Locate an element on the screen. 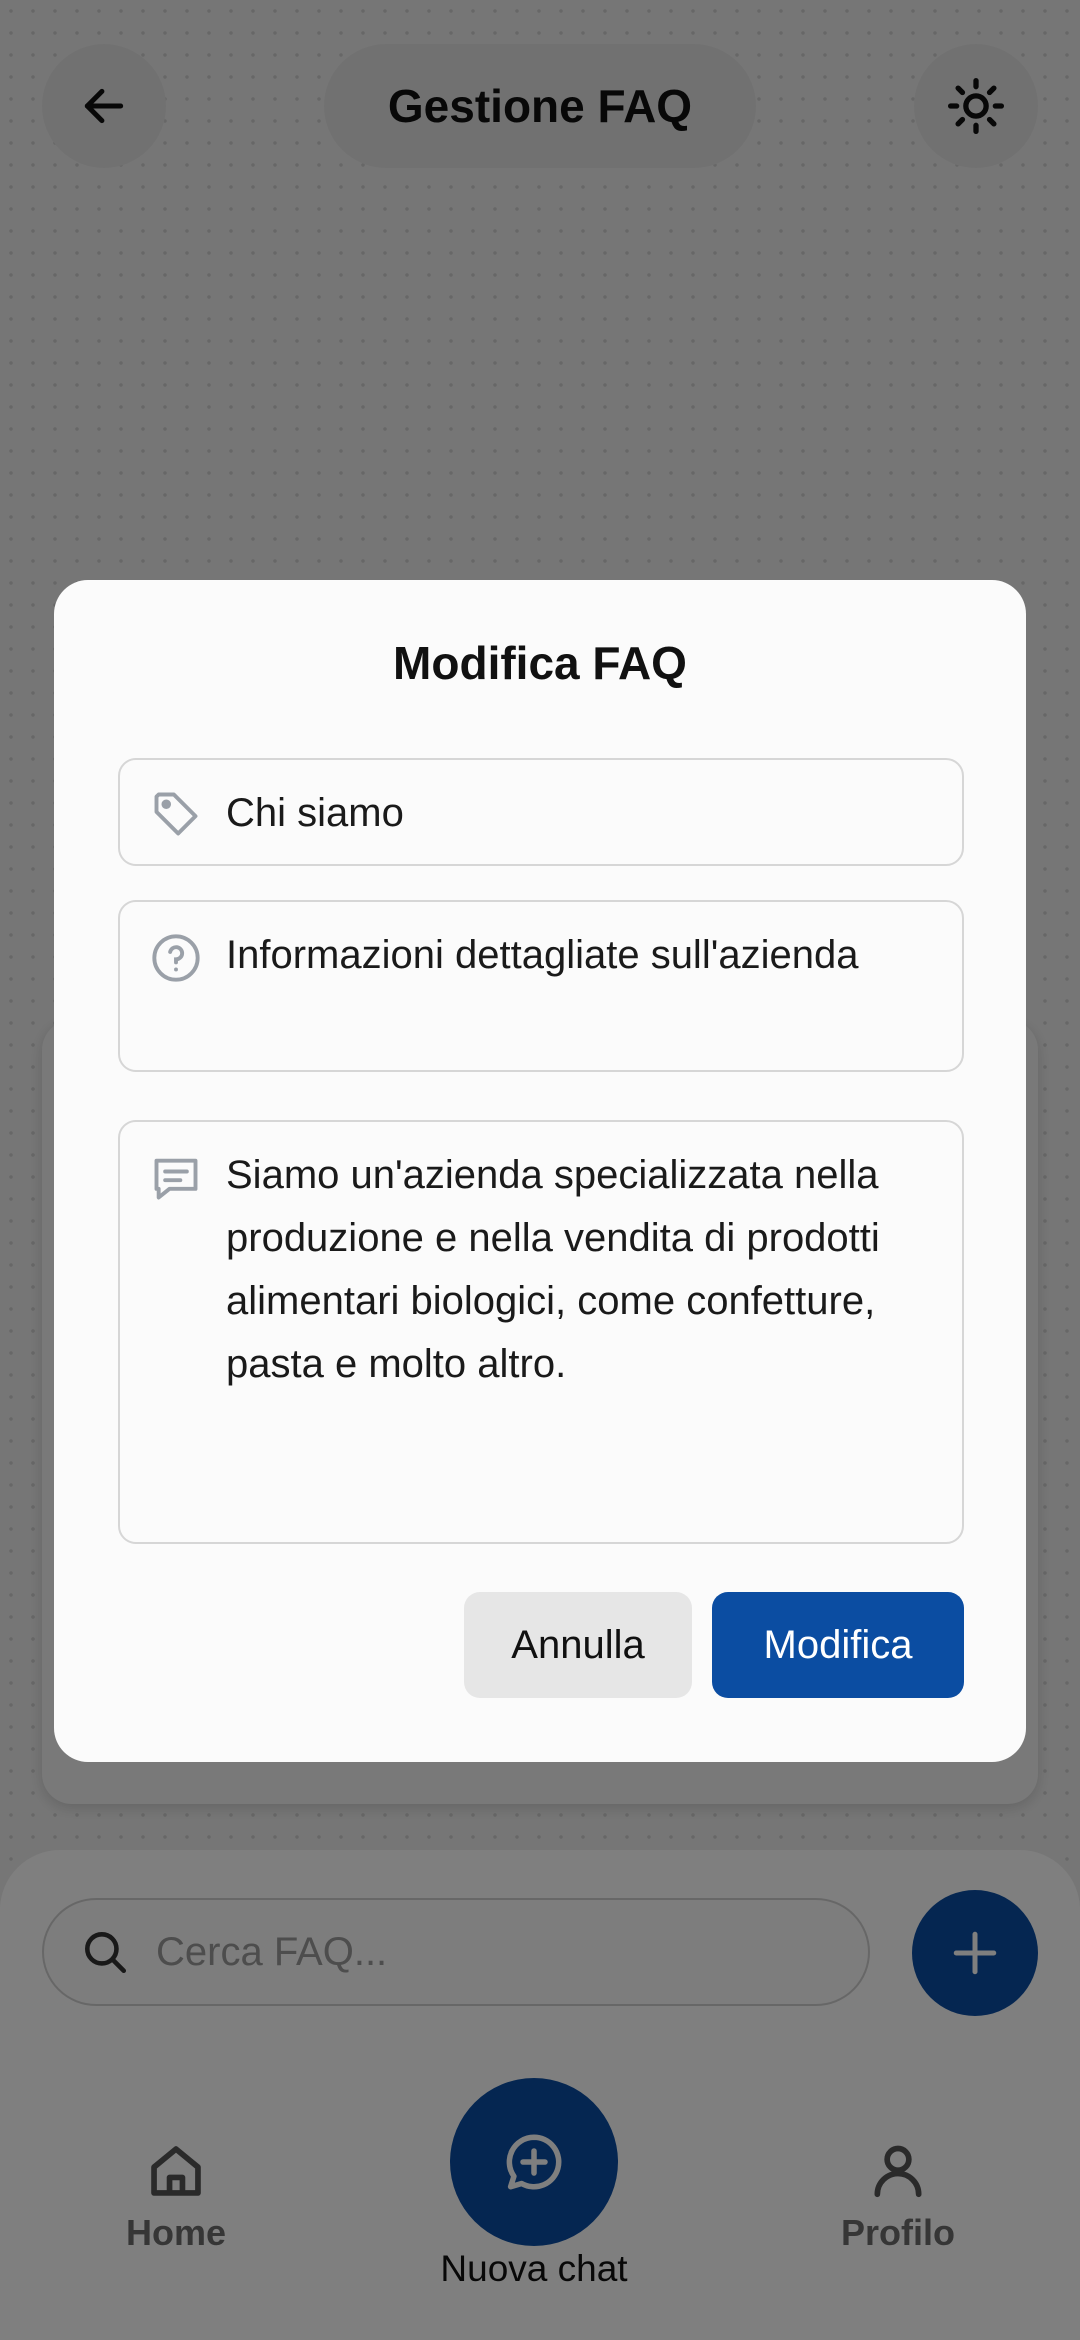 The height and width of the screenshot is (2340, 1080). tag-icon is located at coordinates (176, 814).